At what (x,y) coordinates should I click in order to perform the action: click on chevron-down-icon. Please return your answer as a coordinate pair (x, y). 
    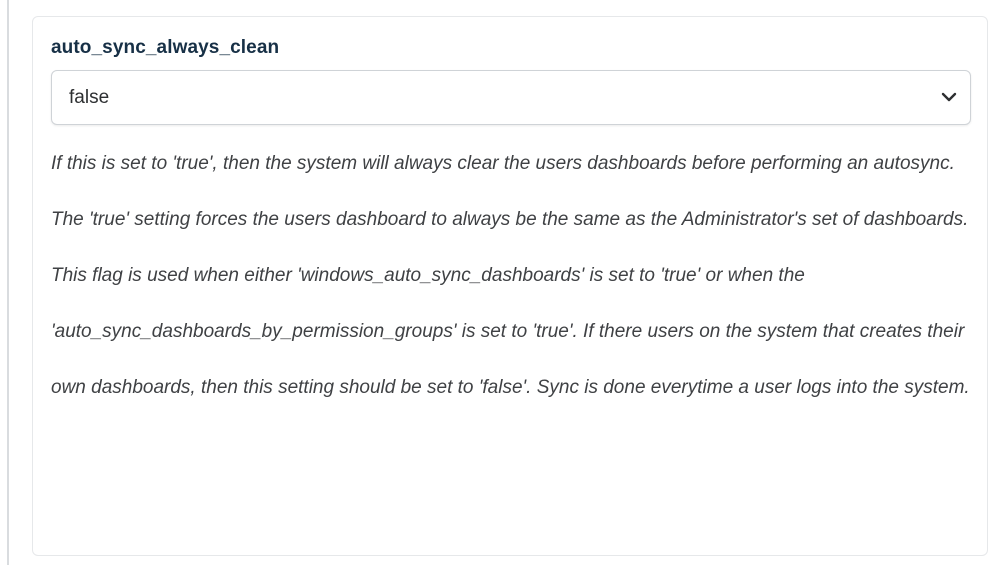
    Looking at the image, I should click on (949, 97).